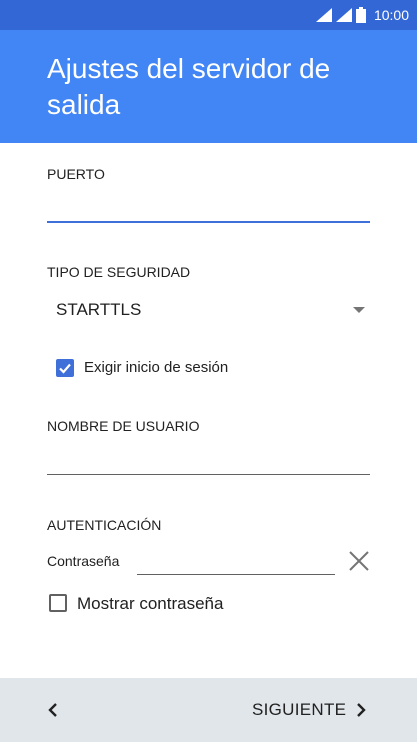 The image size is (417, 742). Describe the element at coordinates (391, 15) in the screenshot. I see `status-time: 10:00` at that location.